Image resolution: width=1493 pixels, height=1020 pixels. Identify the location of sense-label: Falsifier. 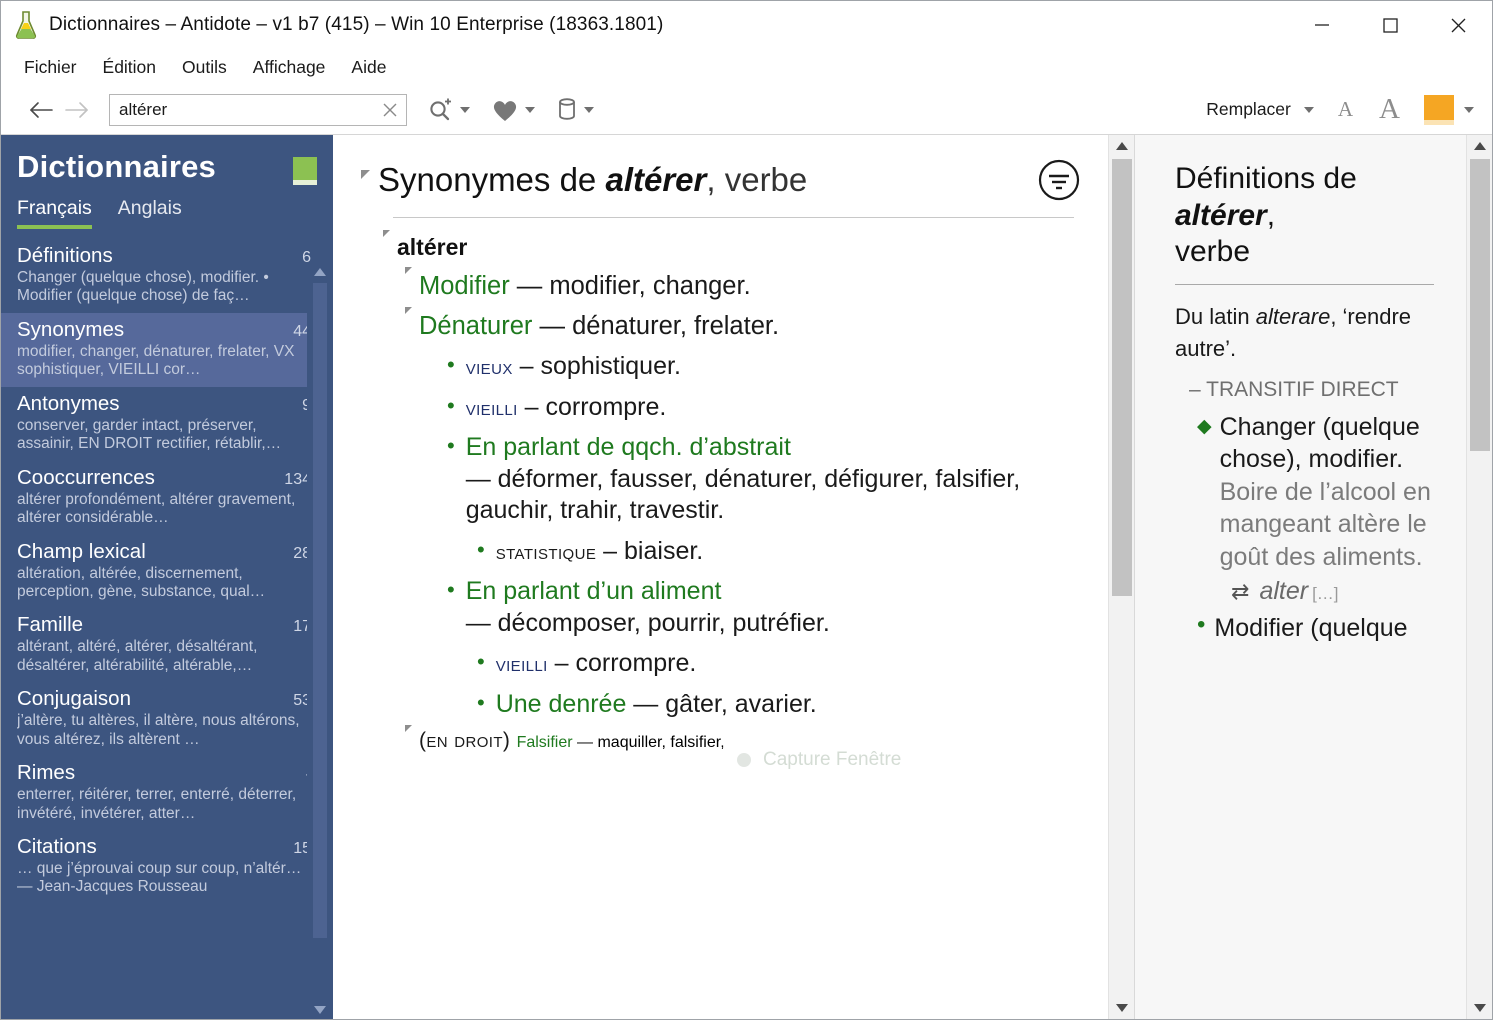
(545, 742).